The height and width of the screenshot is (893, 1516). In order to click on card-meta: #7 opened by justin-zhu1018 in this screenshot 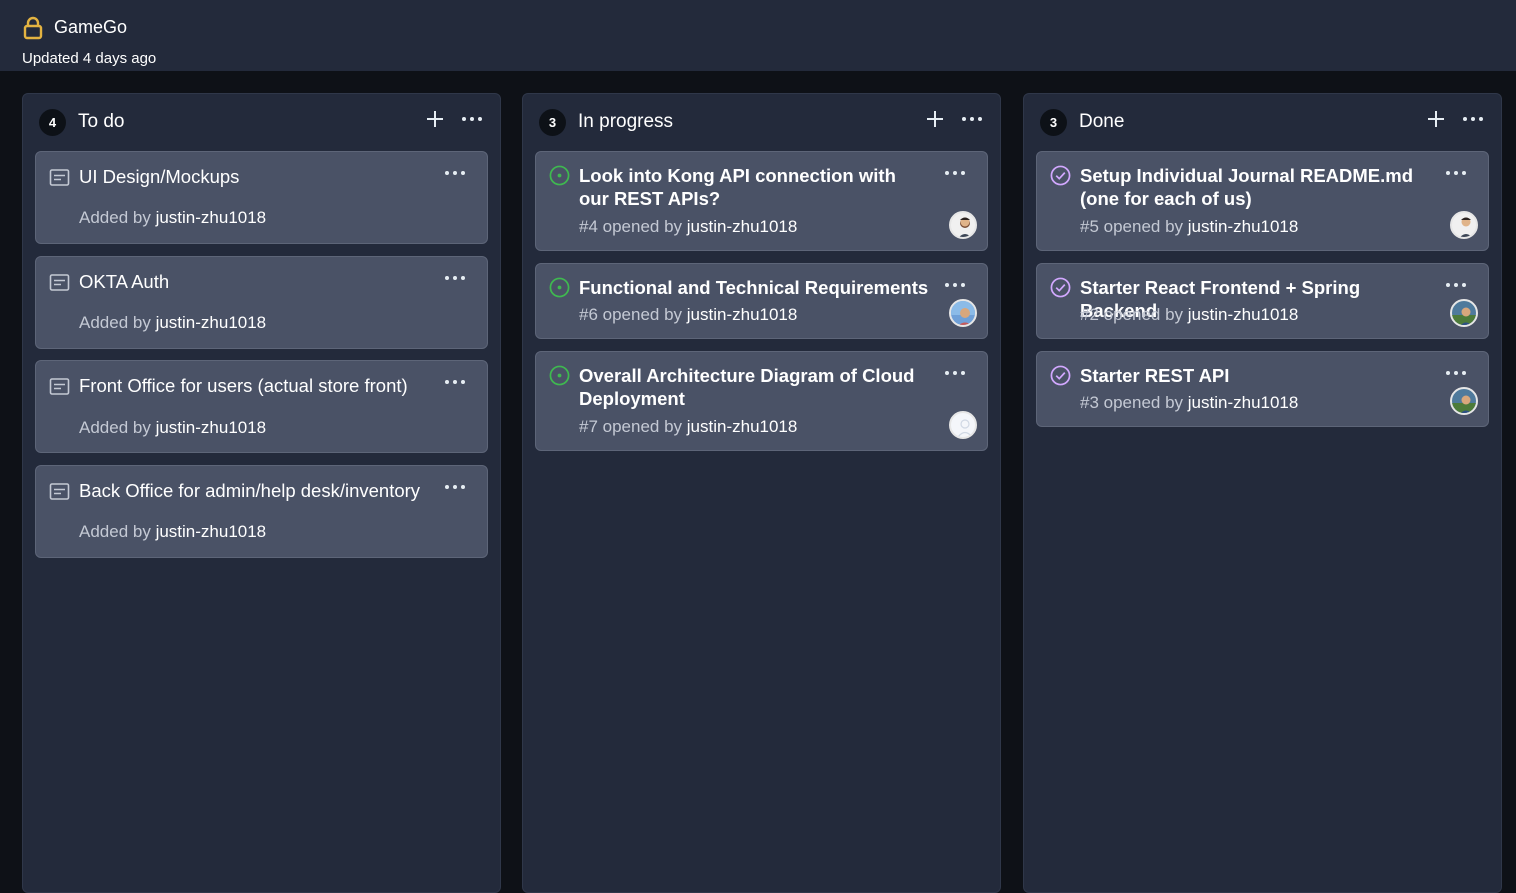, I will do `click(688, 426)`.